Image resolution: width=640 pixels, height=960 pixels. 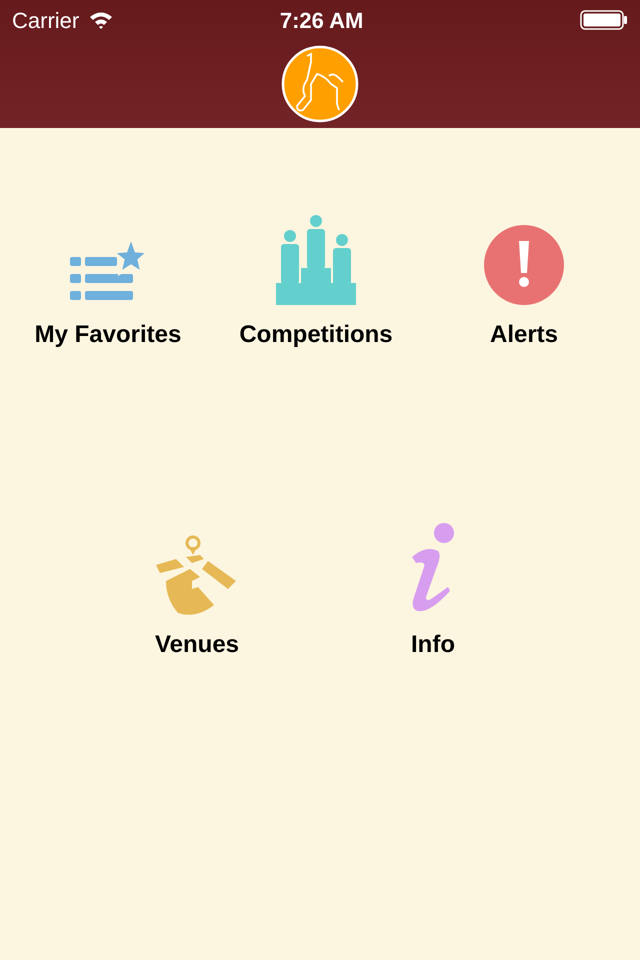 I want to click on menu-tile: Competitions, so click(x=316, y=280).